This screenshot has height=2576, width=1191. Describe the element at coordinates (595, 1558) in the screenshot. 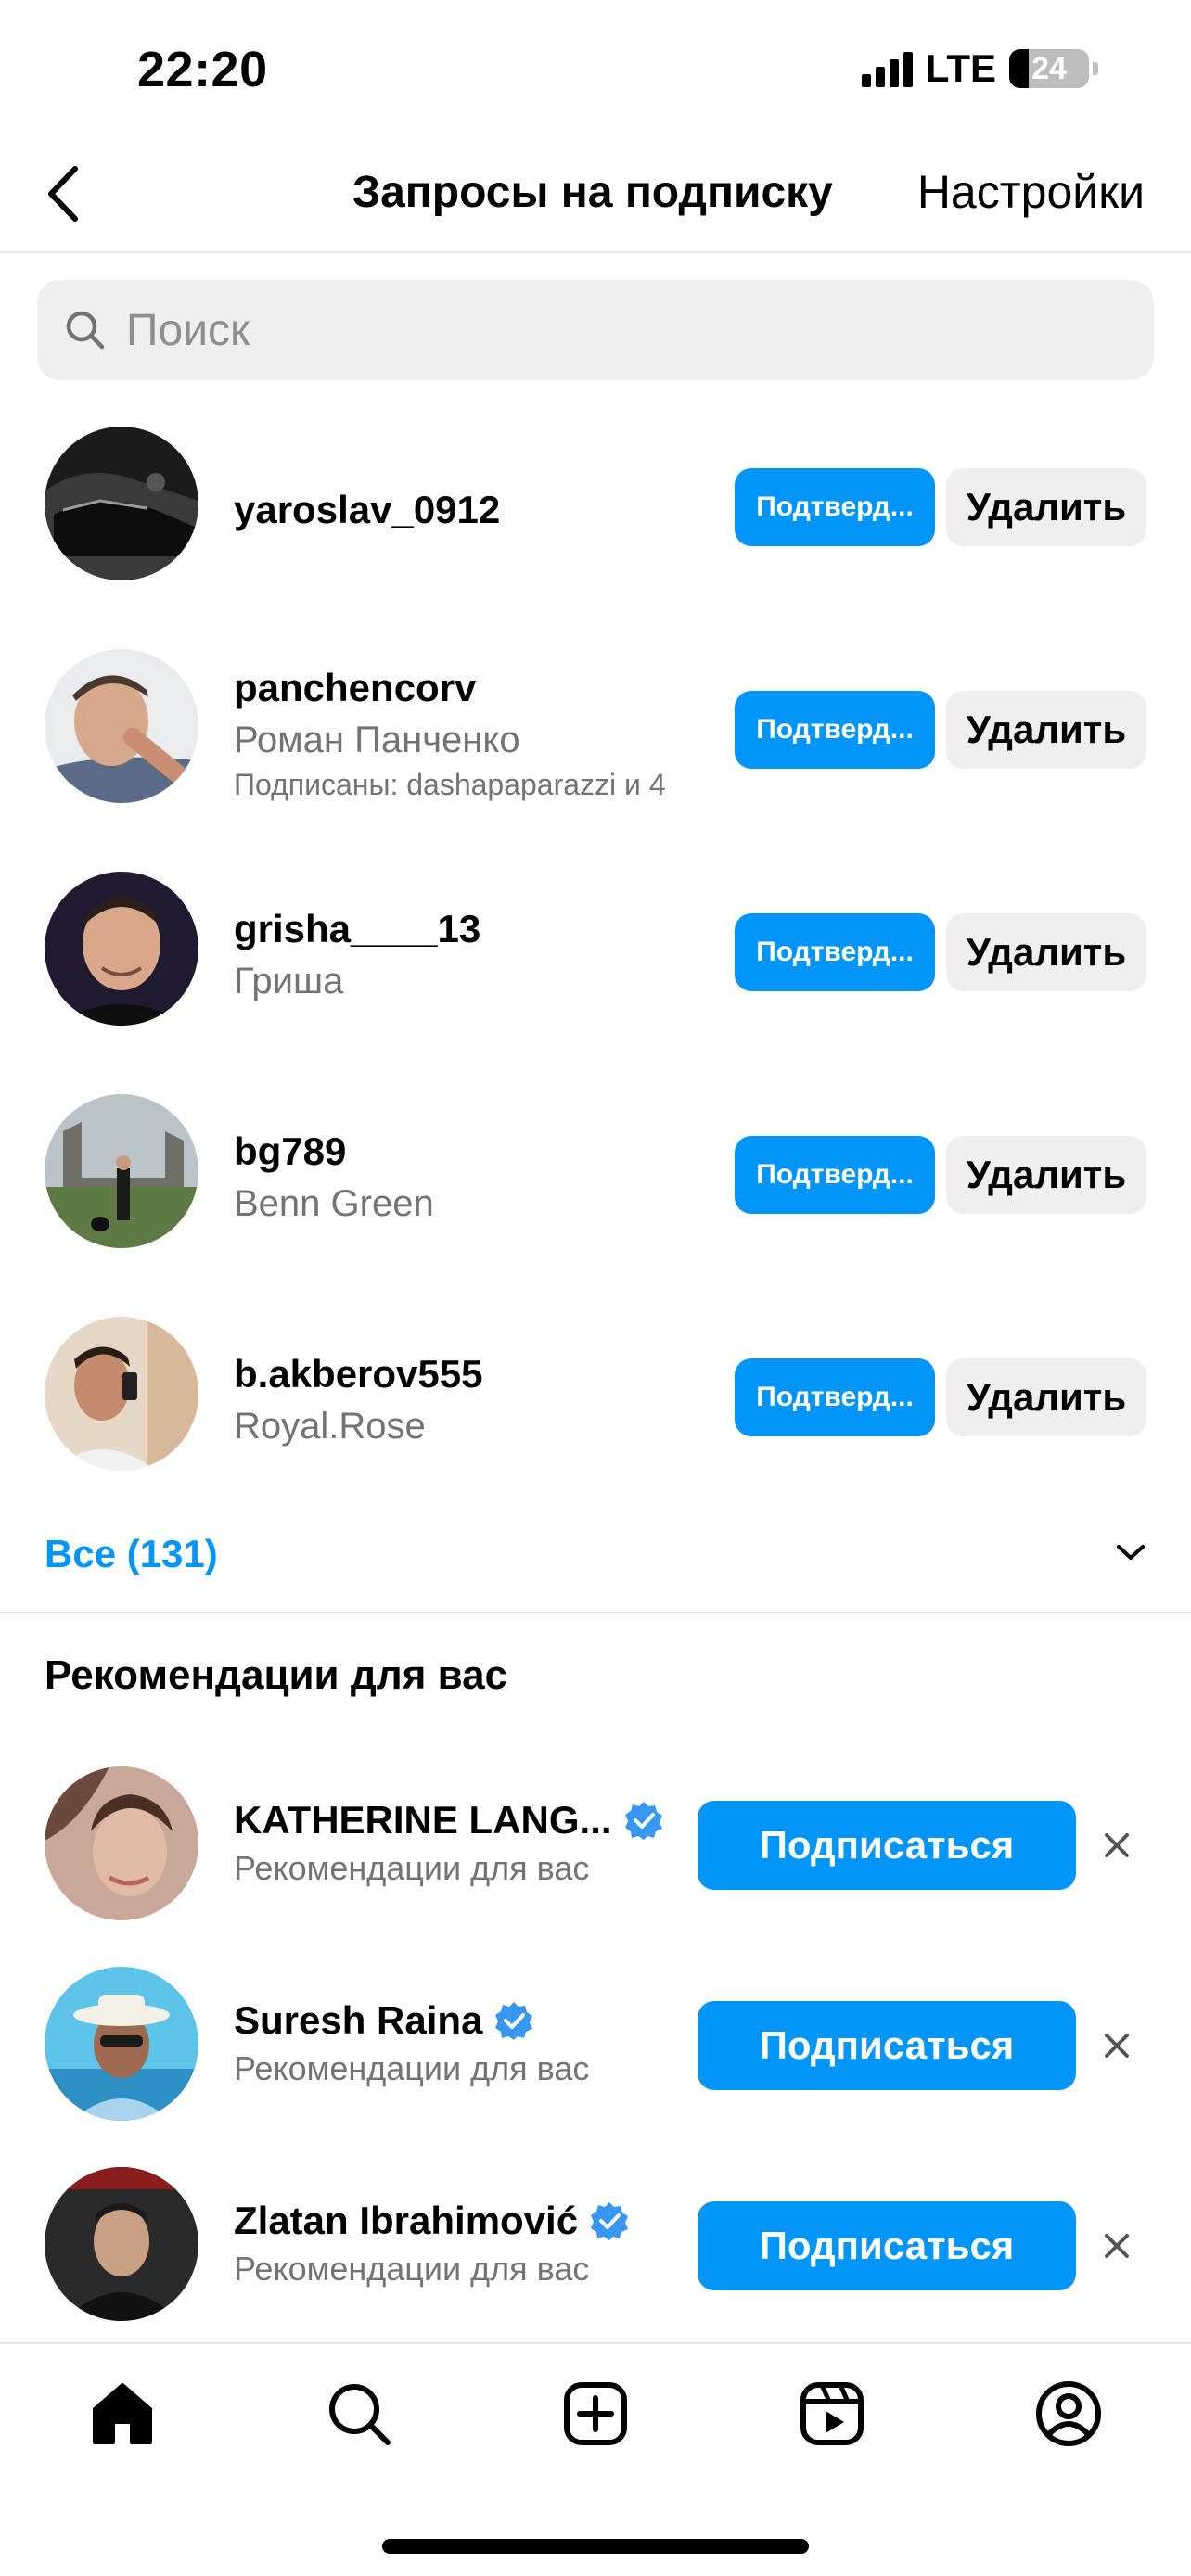

I see `see-all-row: Все (131)` at that location.